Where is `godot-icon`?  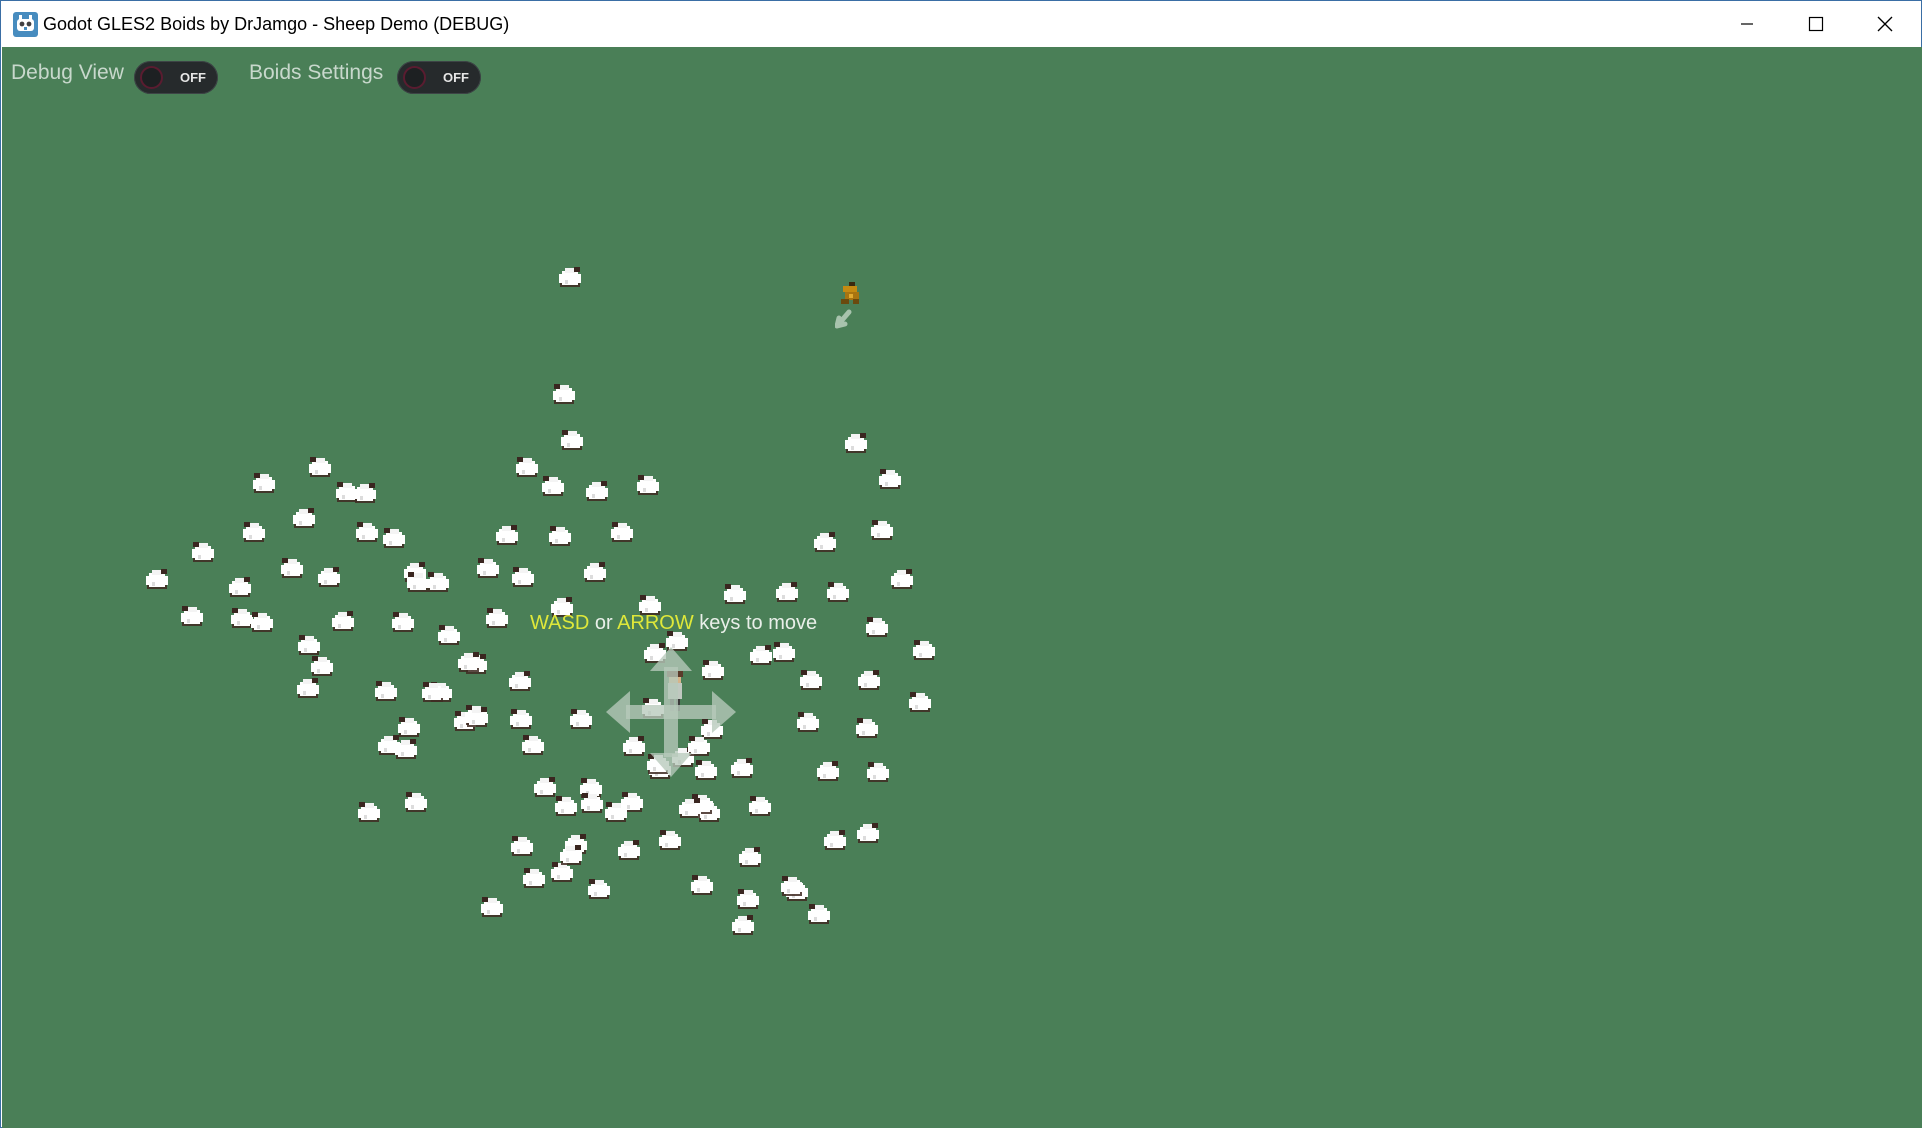
godot-icon is located at coordinates (25, 24).